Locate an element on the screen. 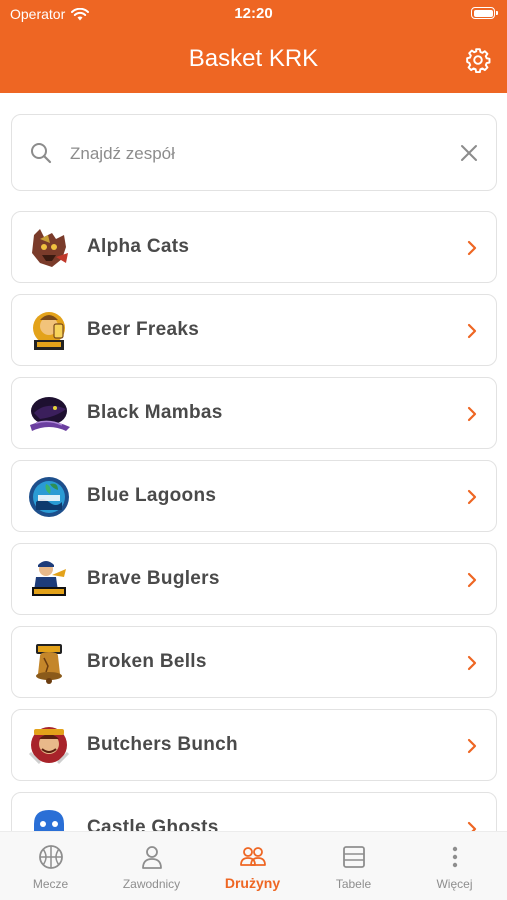 Image resolution: width=507 pixels, height=900 pixels. team-row: Beer Freaks is located at coordinates (254, 330).